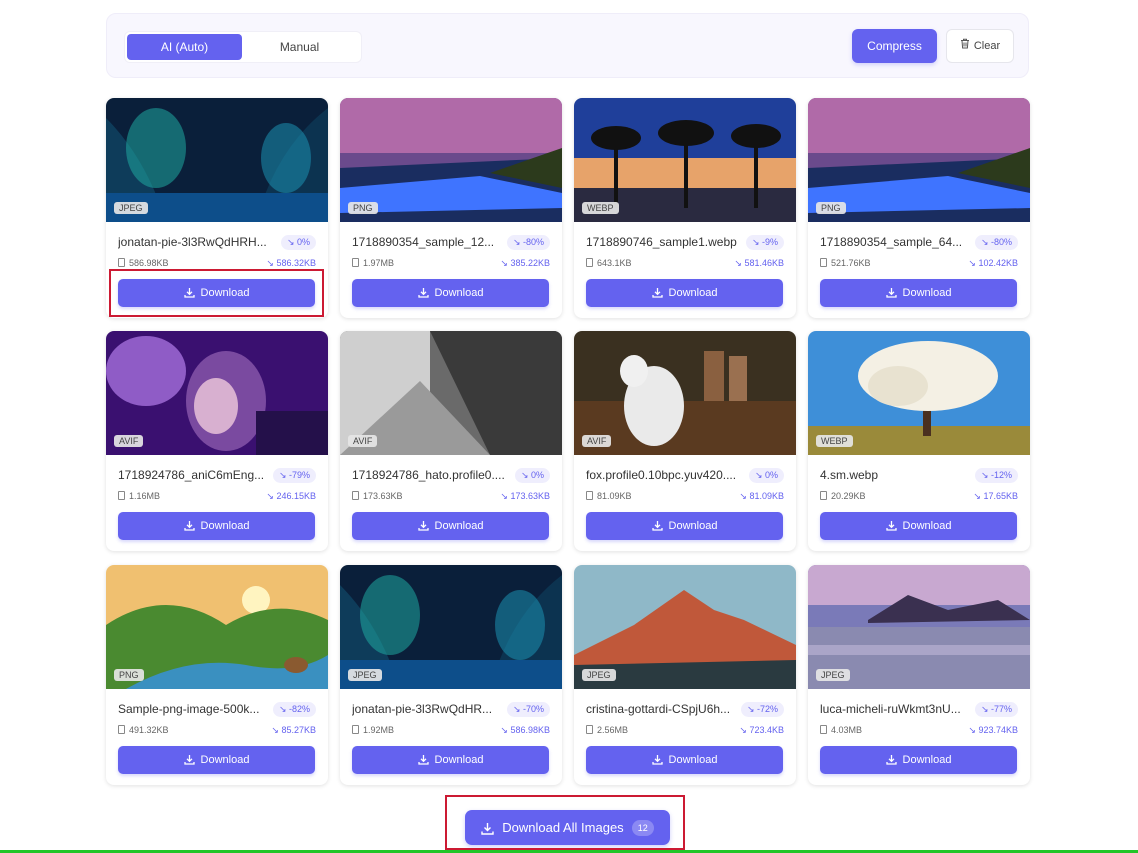 The width and height of the screenshot is (1138, 853). I want to click on saving-badge: ↘ -79%, so click(294, 475).